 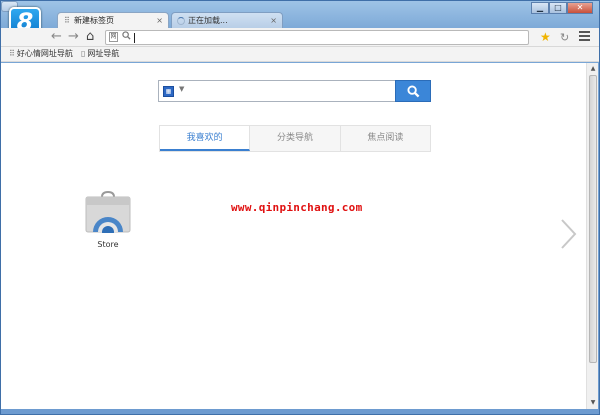 What do you see at coordinates (94, 20) in the screenshot?
I see `tab-title: 新建标签页` at bounding box center [94, 20].